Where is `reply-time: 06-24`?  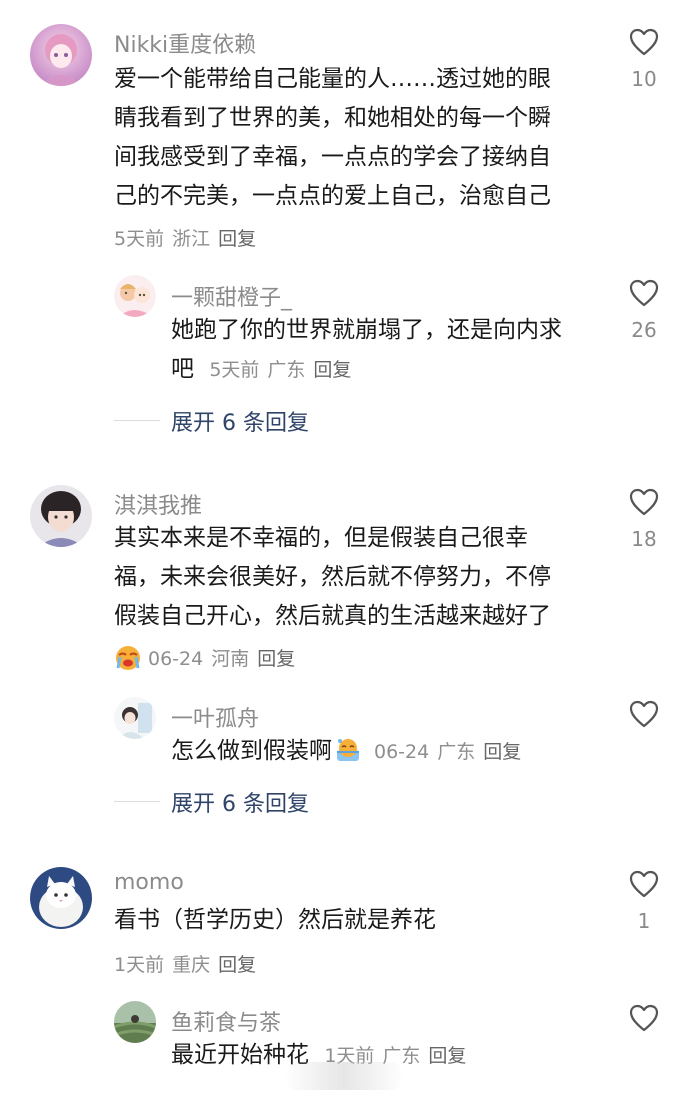
reply-time: 06-24 is located at coordinates (402, 752).